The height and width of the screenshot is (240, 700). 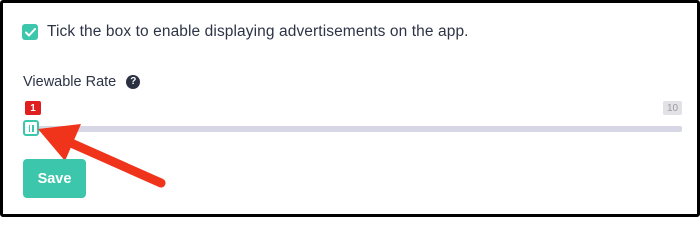 I want to click on viewable-rate-label: Viewable Rate, so click(x=70, y=82).